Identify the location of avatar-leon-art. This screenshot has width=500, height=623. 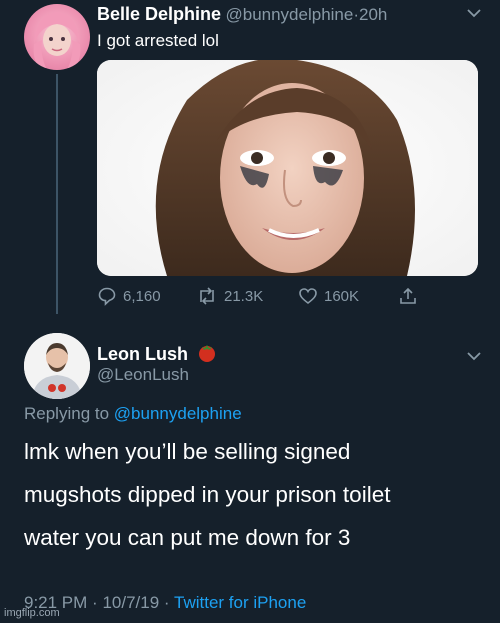
(57, 366).